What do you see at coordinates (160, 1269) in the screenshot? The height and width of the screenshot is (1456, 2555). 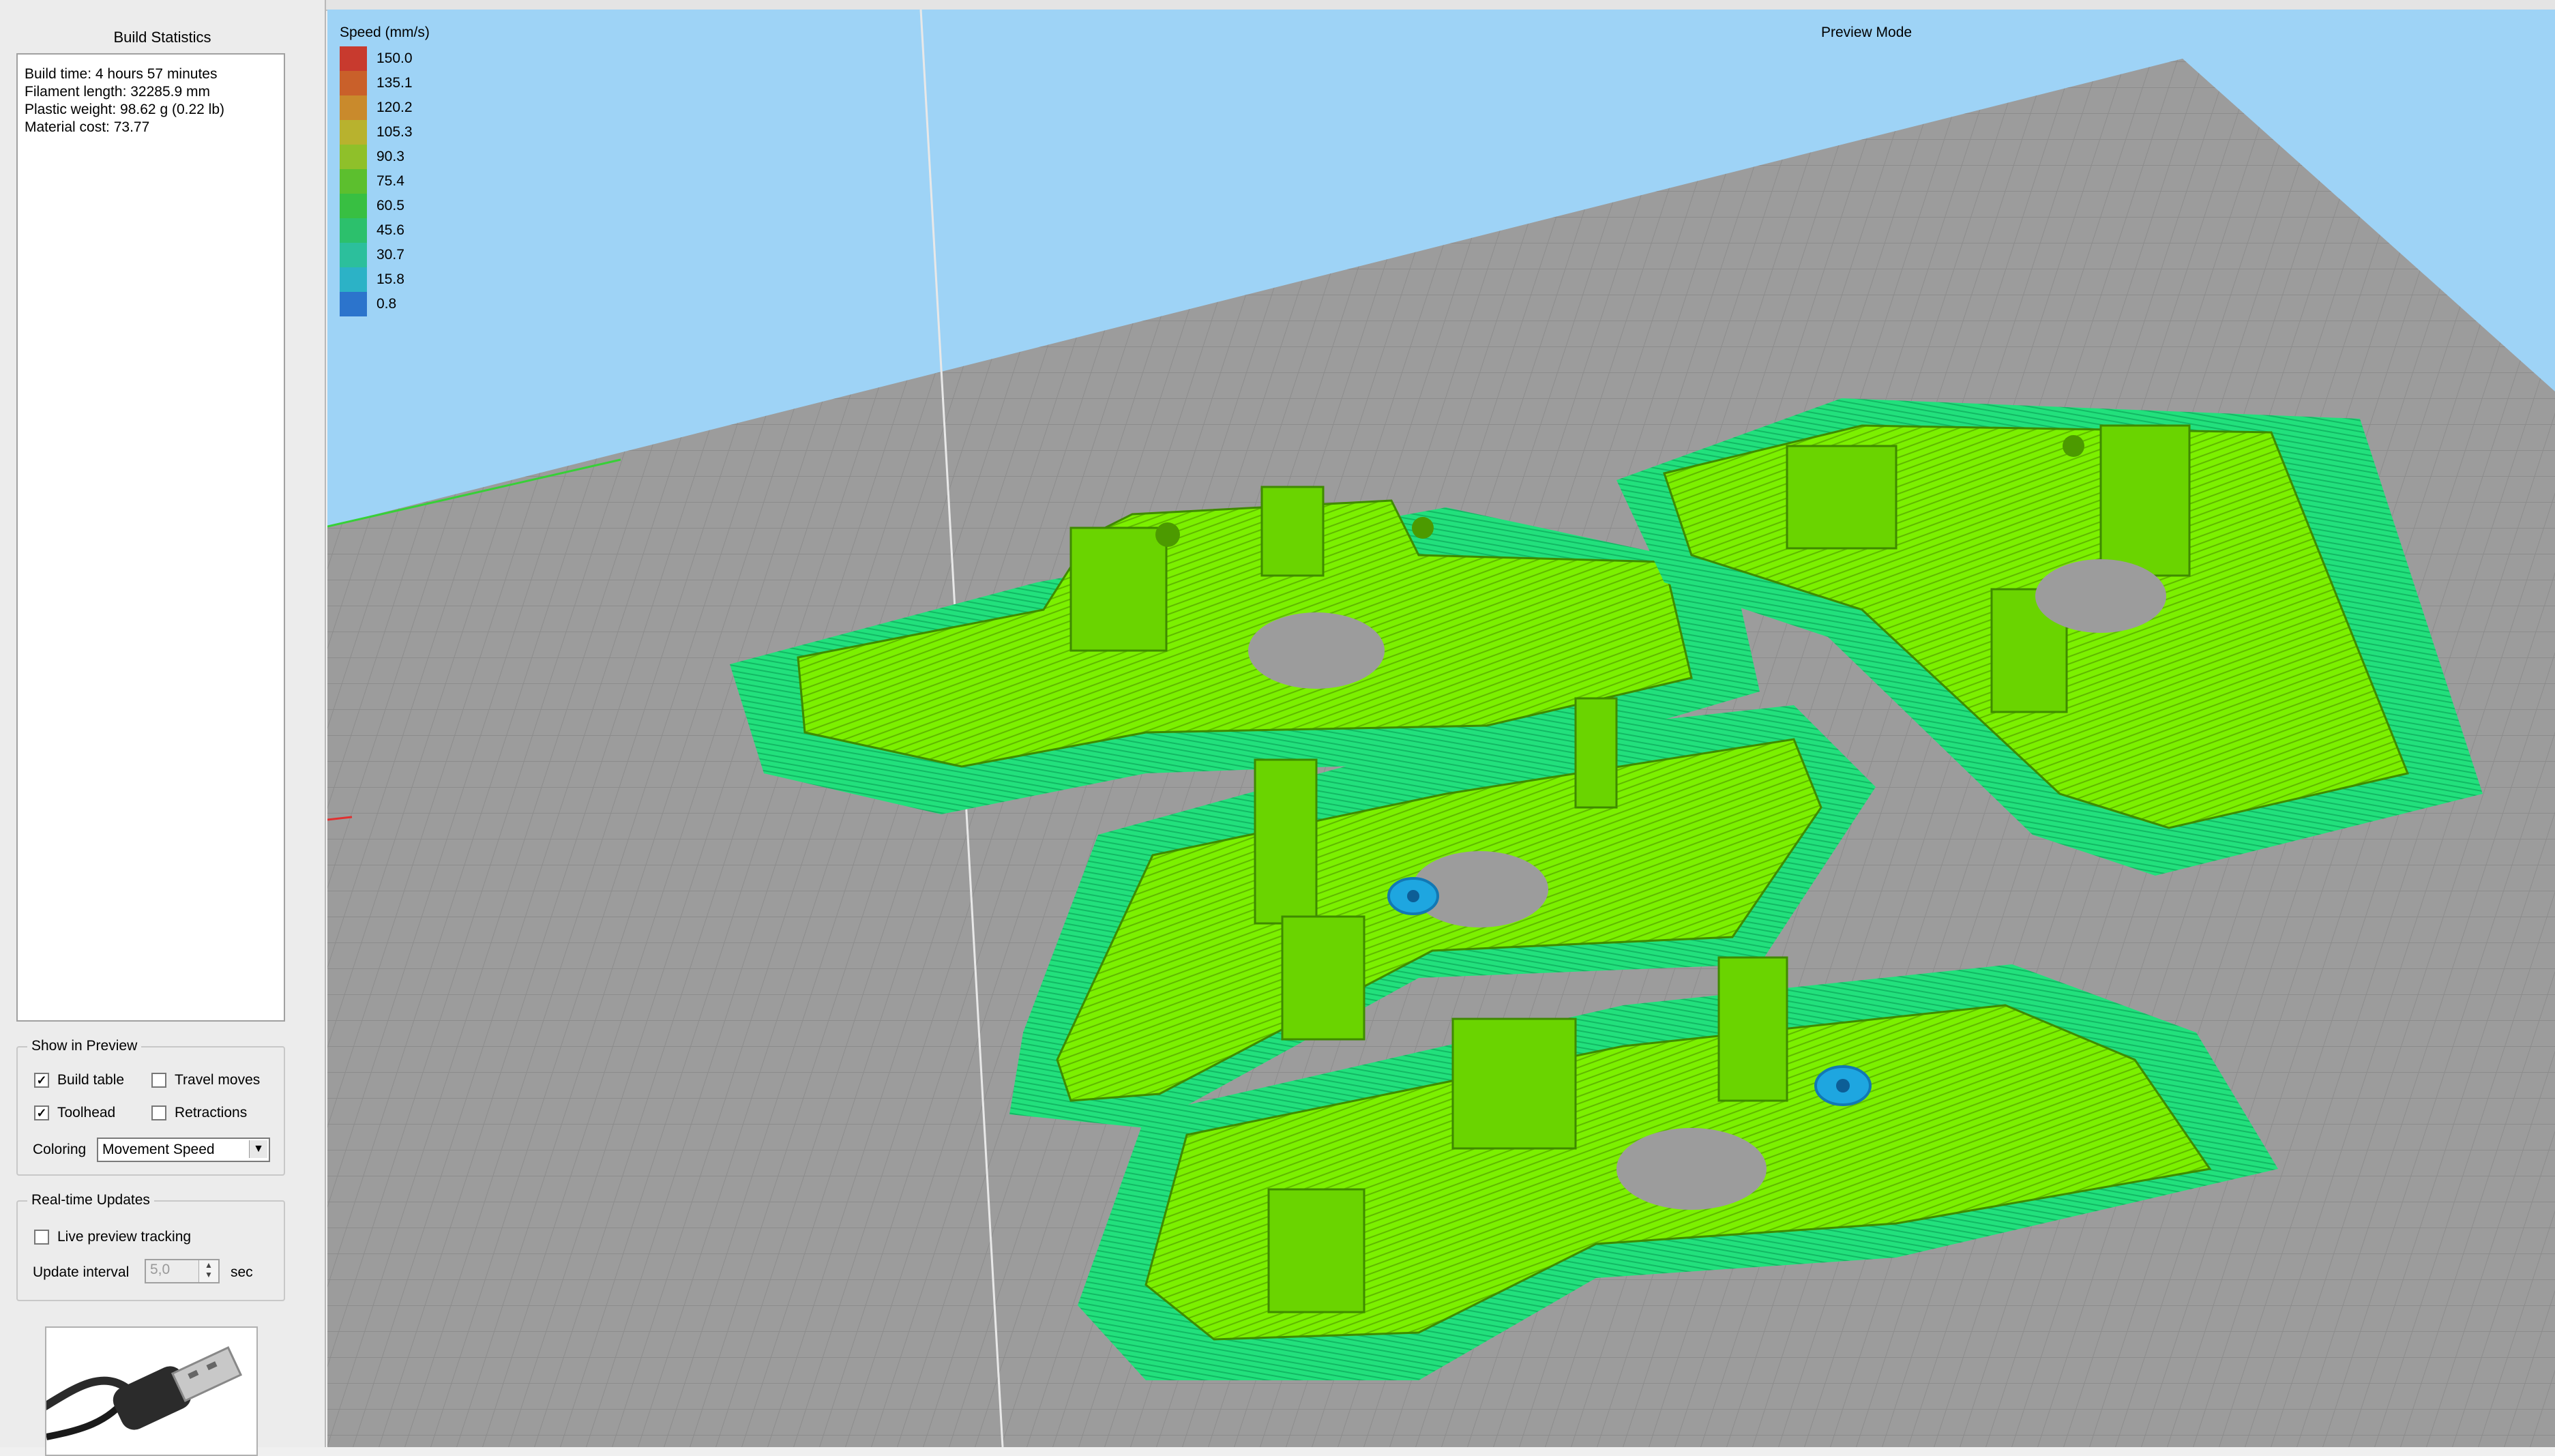 I see `update-interval-value: 5,0` at bounding box center [160, 1269].